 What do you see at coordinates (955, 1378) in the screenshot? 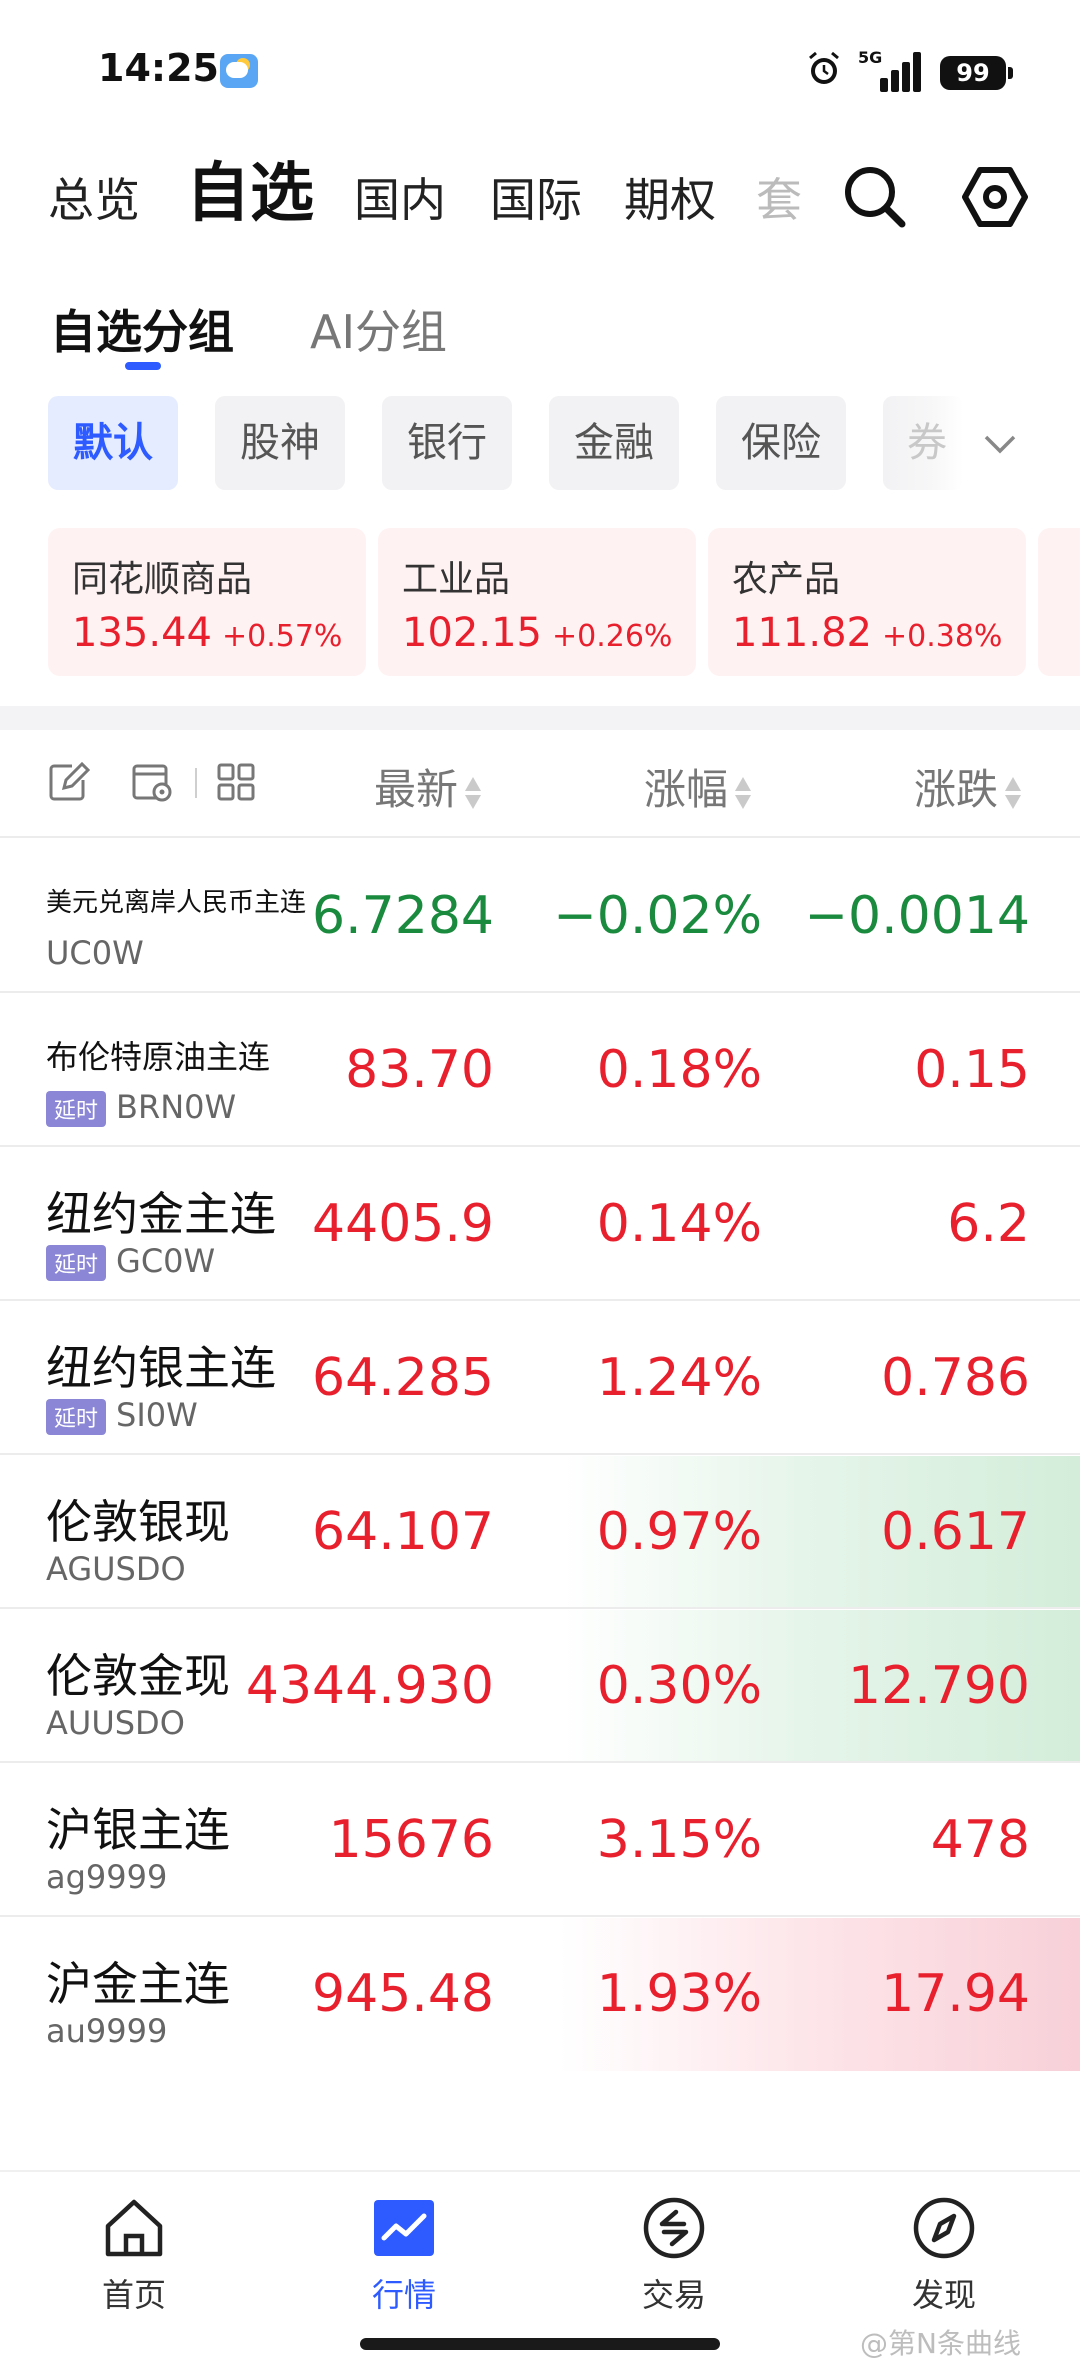
I see `row-change: 0.786` at bounding box center [955, 1378].